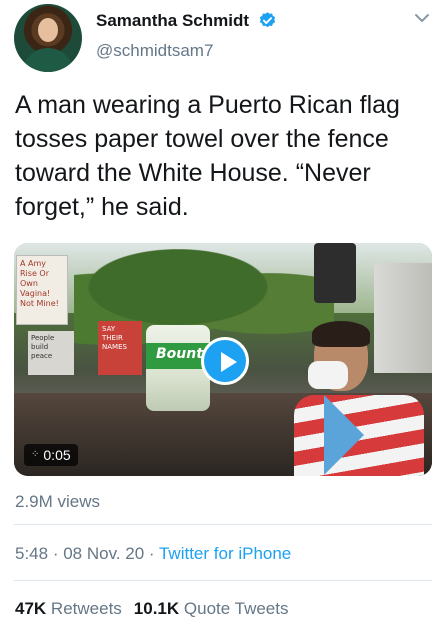 The image size is (447, 640). I want to click on protest-sign: SAY THEIR NAMES, so click(120, 348).